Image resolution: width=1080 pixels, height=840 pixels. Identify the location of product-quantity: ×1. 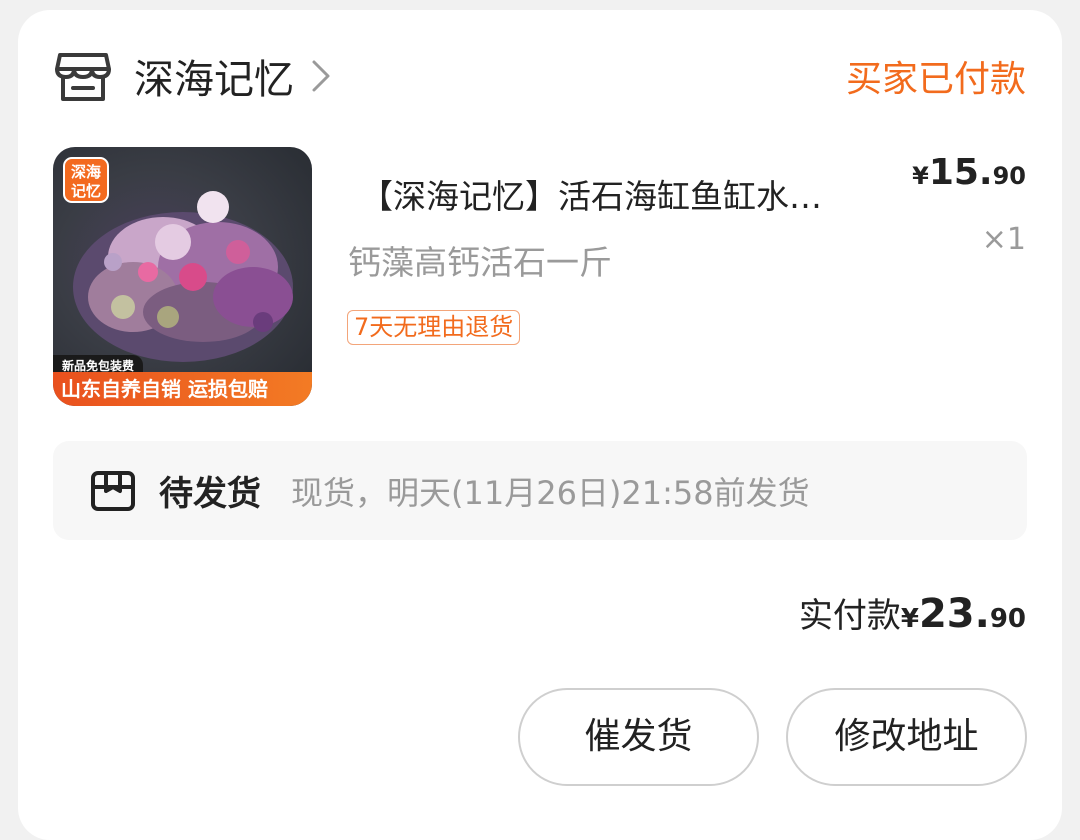
(1003, 239).